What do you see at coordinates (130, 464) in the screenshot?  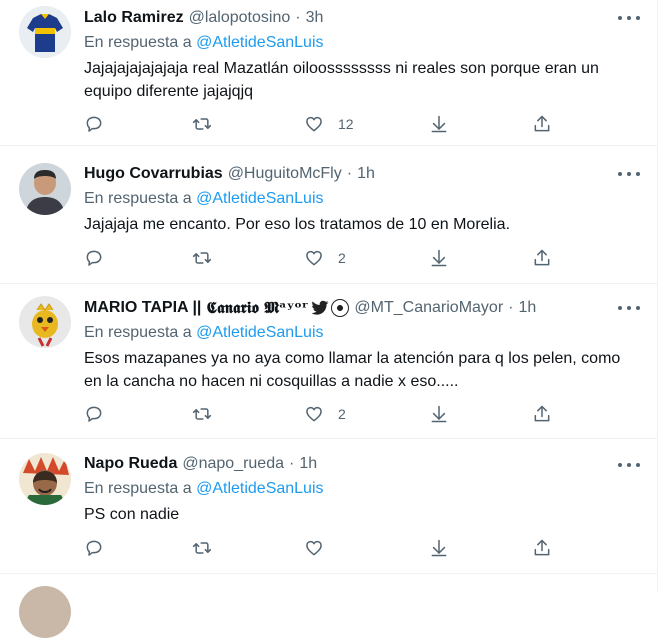 I see `author-name: Napo Rueda` at bounding box center [130, 464].